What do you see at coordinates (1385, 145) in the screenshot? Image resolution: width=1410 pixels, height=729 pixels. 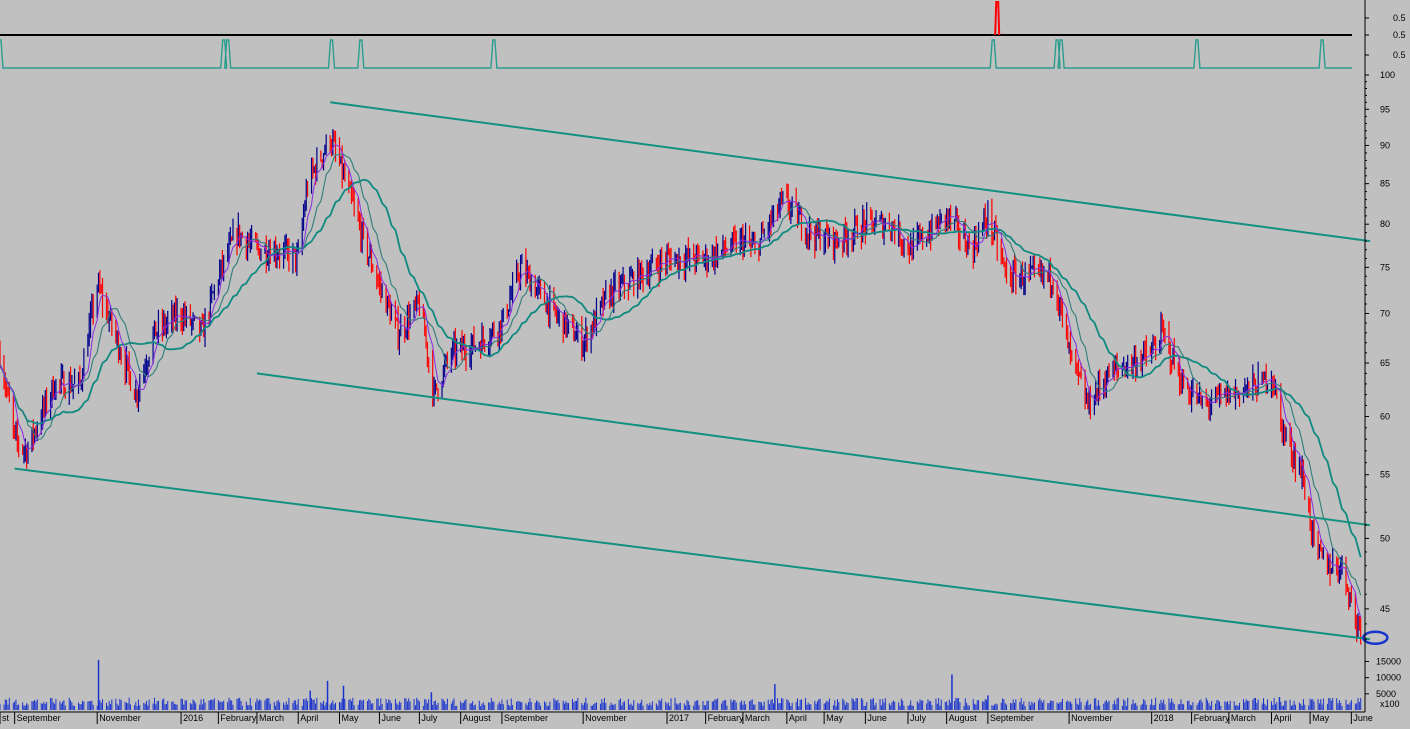 I see `price-tick-label: 90` at bounding box center [1385, 145].